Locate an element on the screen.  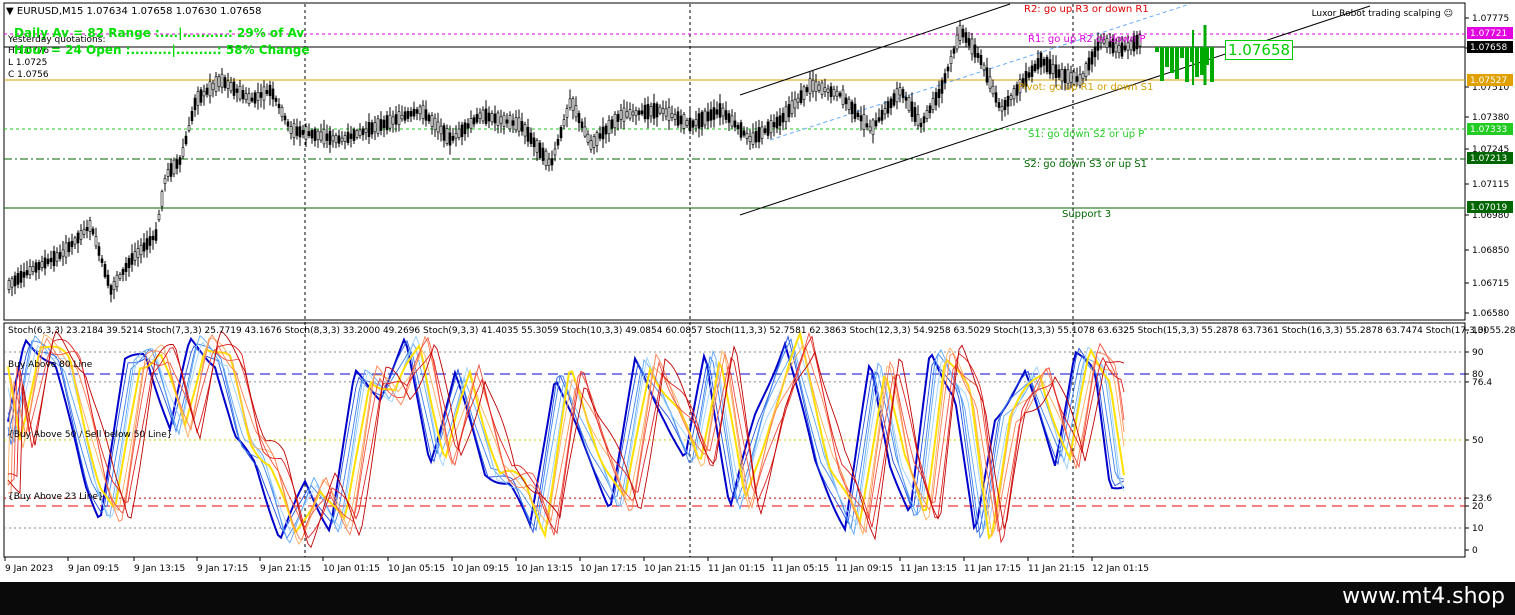
robot-label: Luxor Robot trading scalping ☺ is located at coordinates (1382, 14).